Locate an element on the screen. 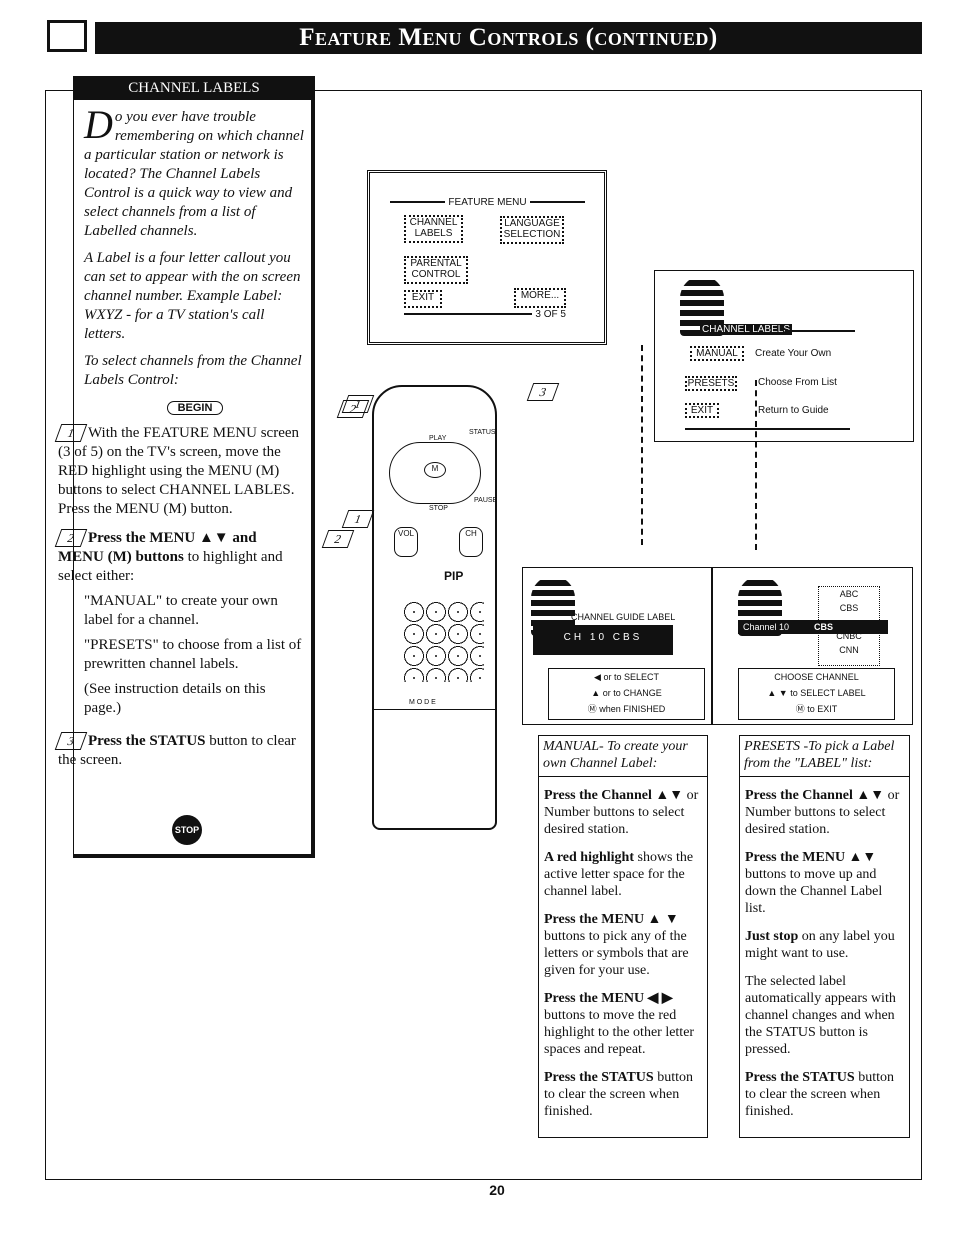 This screenshot has height=1256, width=954. option-manual: MANUAL is located at coordinates (717, 353).